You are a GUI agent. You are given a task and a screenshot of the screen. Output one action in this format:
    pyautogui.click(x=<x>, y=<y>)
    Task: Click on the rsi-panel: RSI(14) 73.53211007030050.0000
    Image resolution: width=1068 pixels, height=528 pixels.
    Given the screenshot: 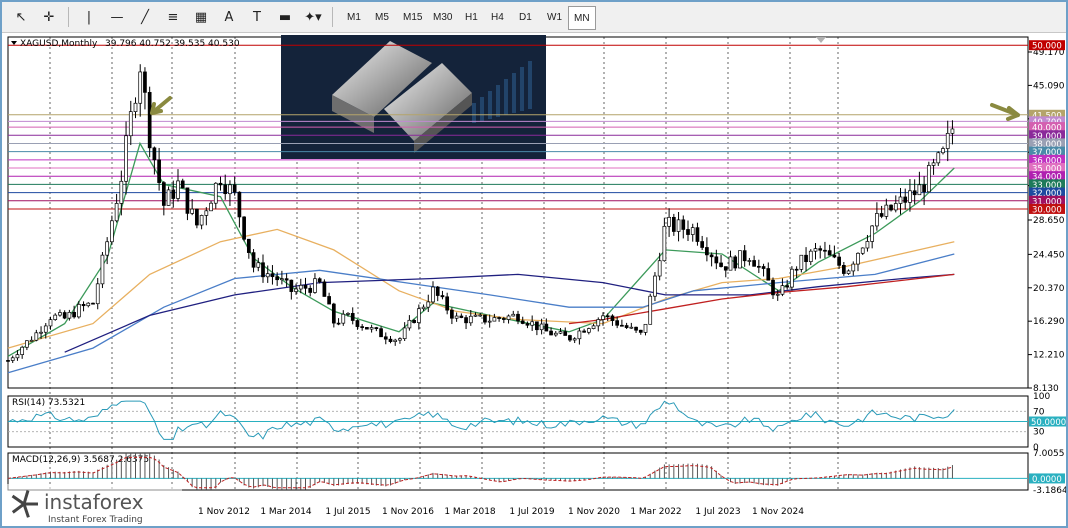 What is the action you would take?
    pyautogui.click(x=536, y=422)
    